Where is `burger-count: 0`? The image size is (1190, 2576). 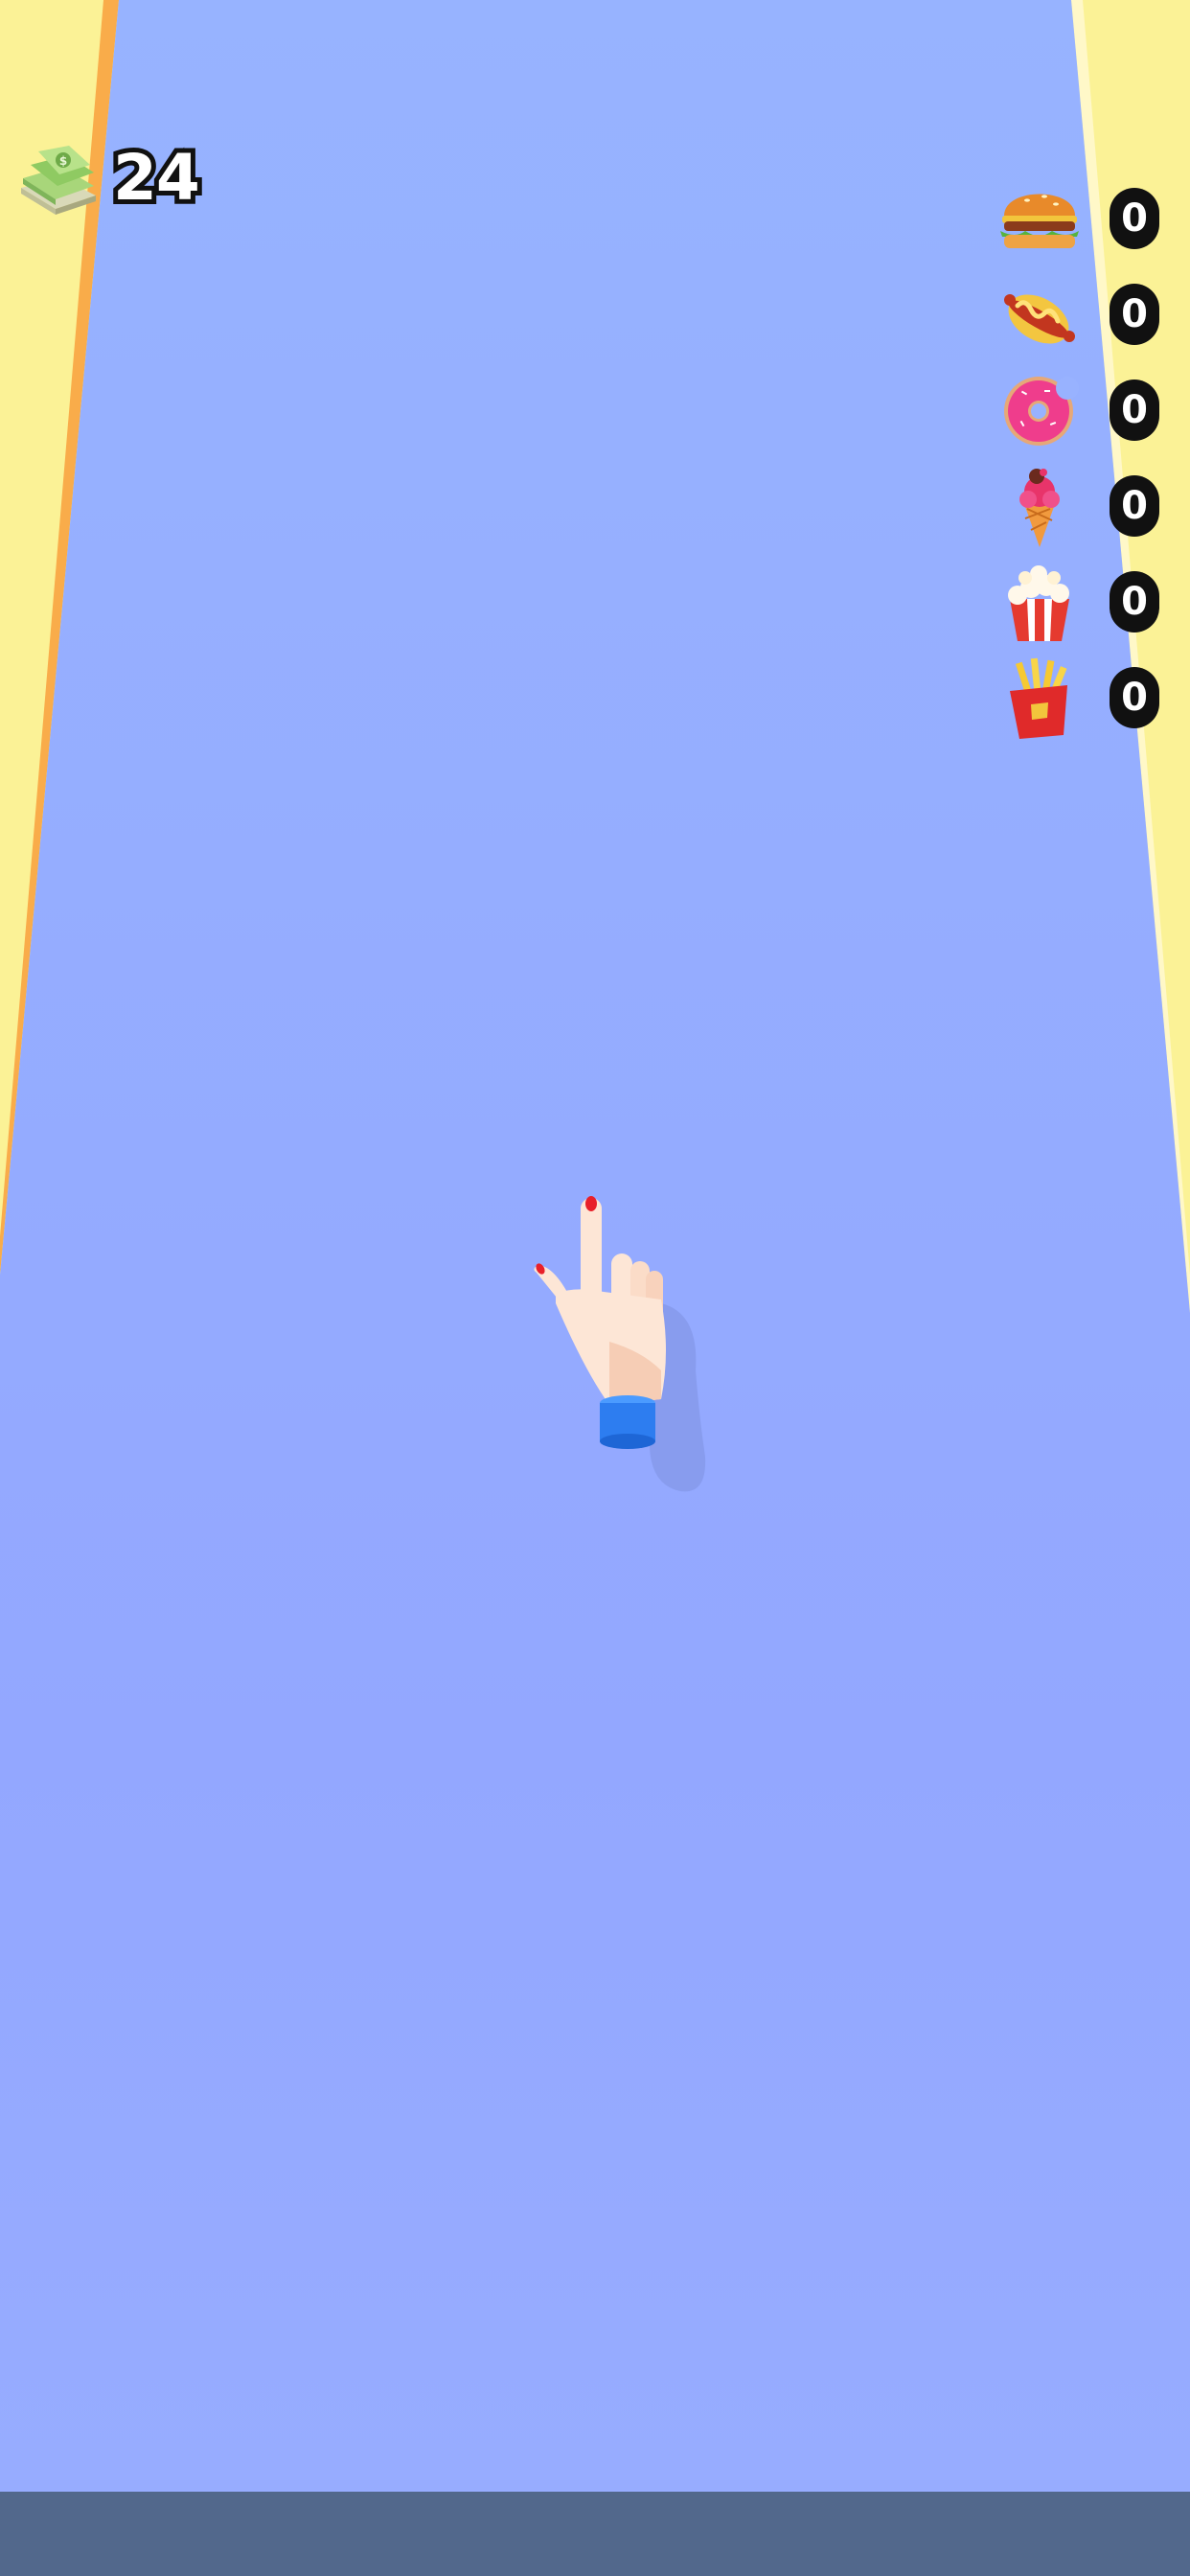
burger-count: 0 is located at coordinates (1134, 218).